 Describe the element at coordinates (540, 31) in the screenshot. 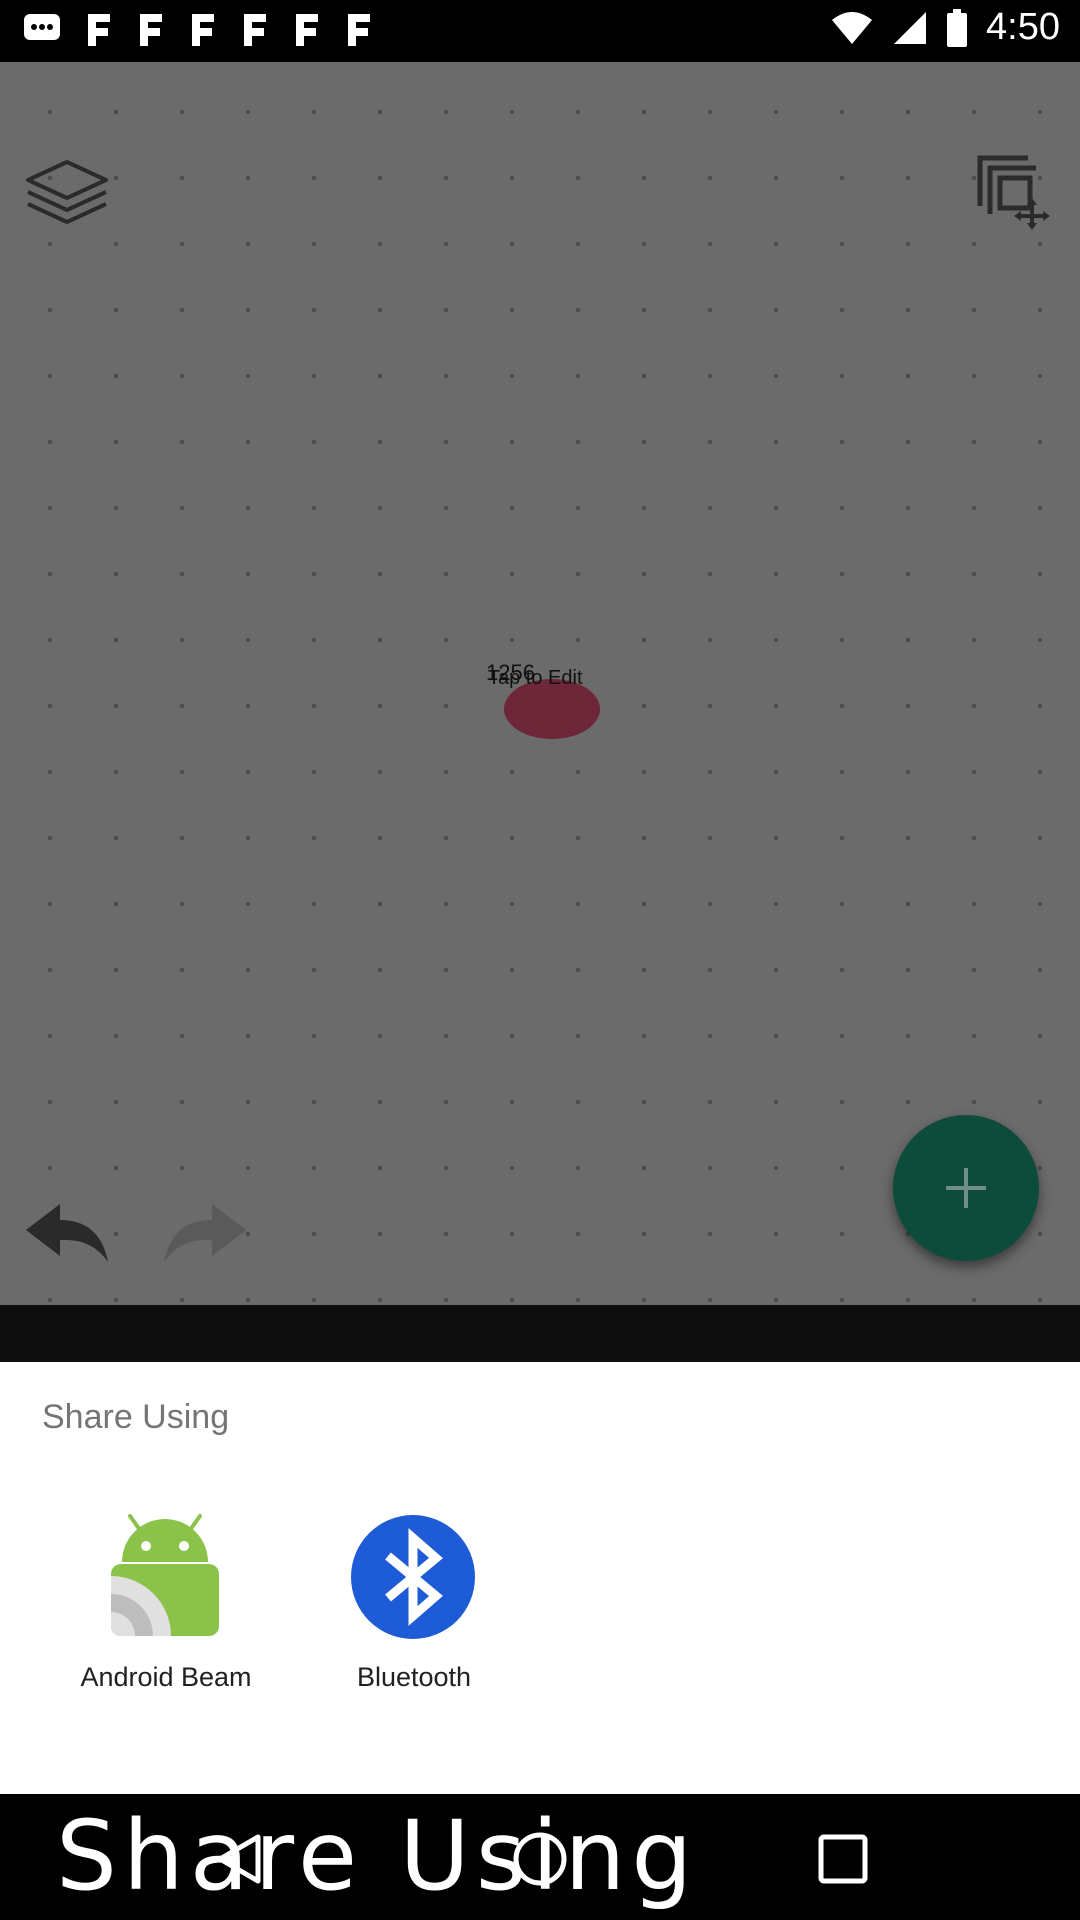

I see `status-bar: 4:50` at that location.